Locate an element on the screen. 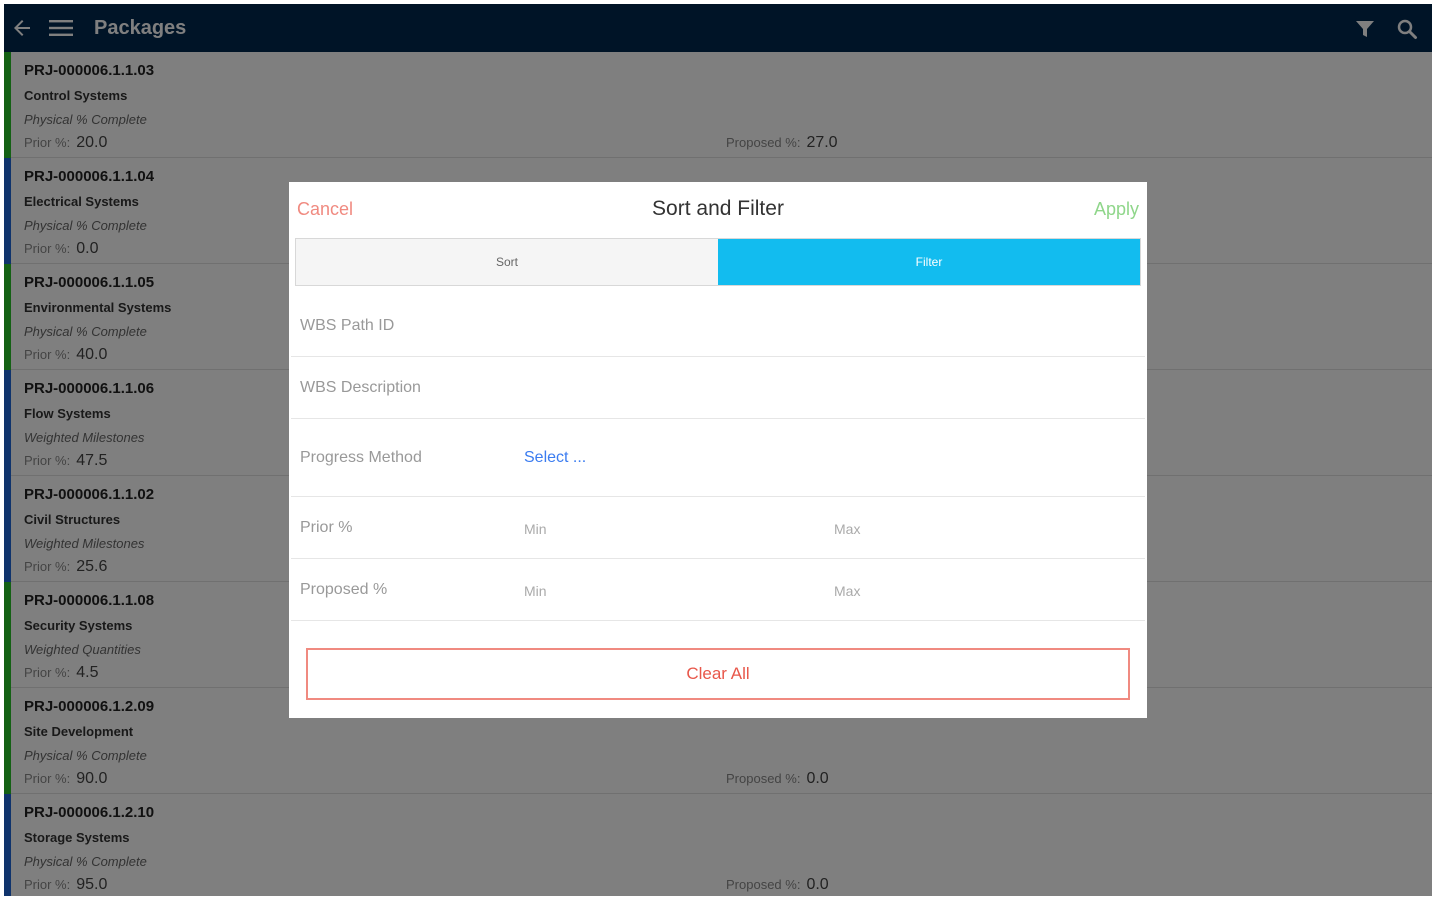  dialog-title: Sort and Filter is located at coordinates (718, 208).